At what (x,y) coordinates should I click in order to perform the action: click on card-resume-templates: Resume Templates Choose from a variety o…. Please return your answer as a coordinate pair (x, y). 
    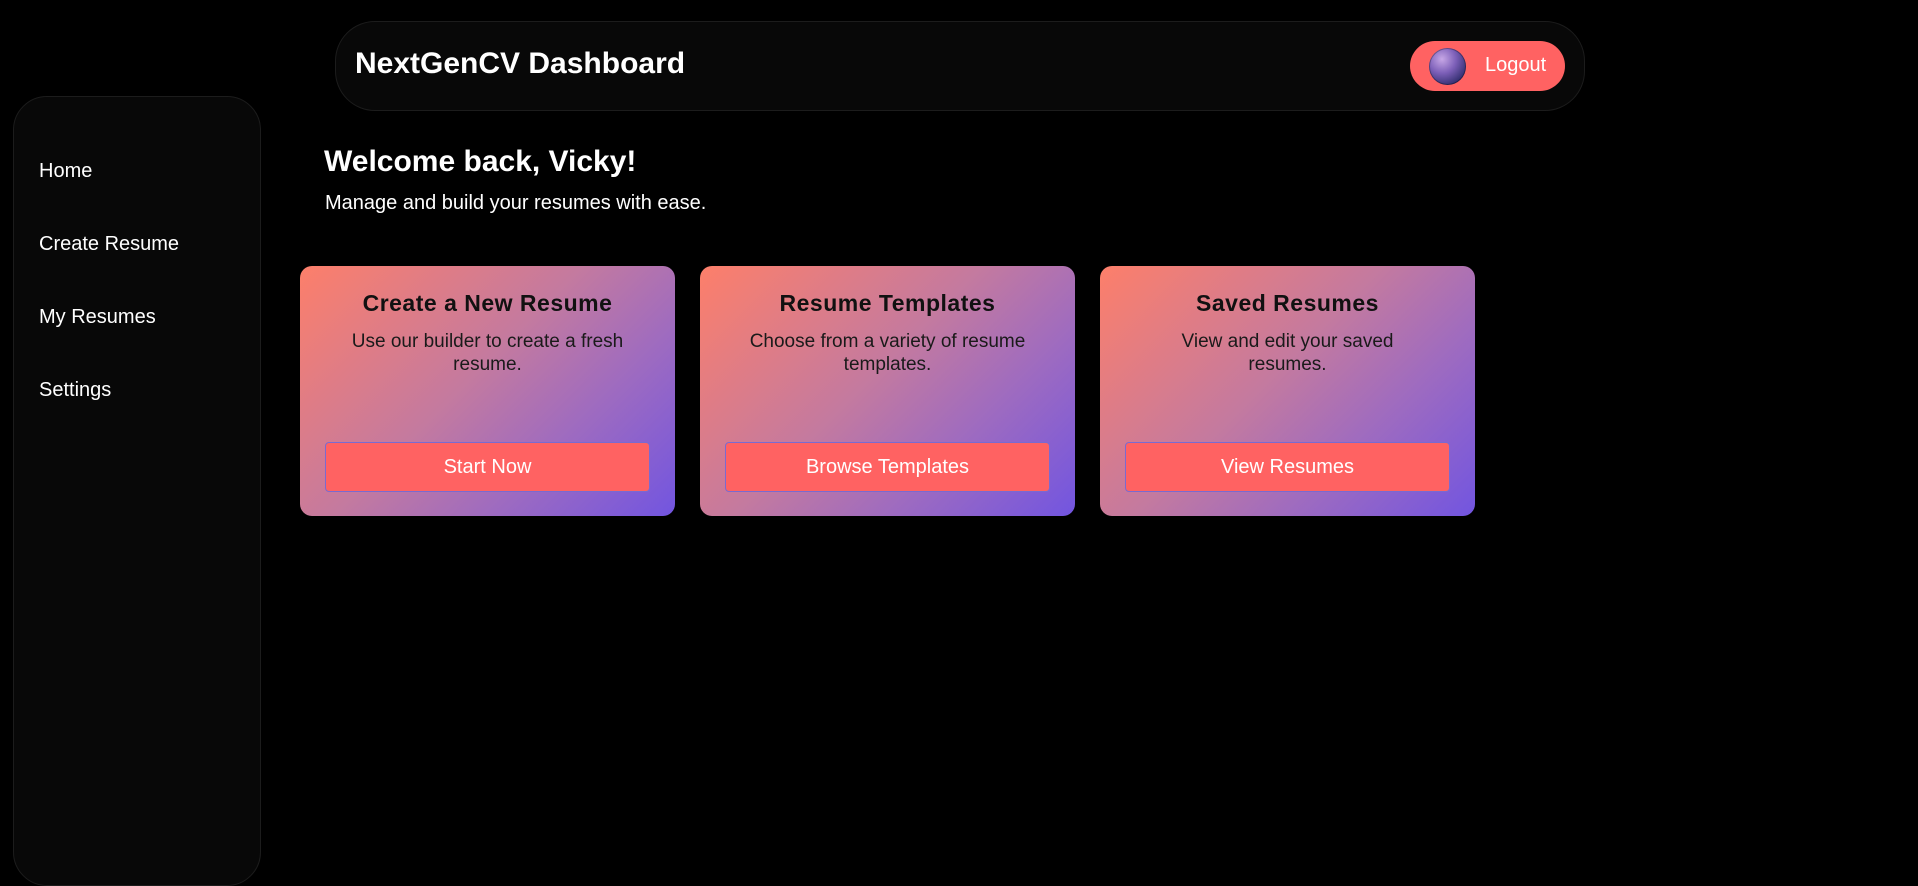
    Looking at the image, I should click on (887, 391).